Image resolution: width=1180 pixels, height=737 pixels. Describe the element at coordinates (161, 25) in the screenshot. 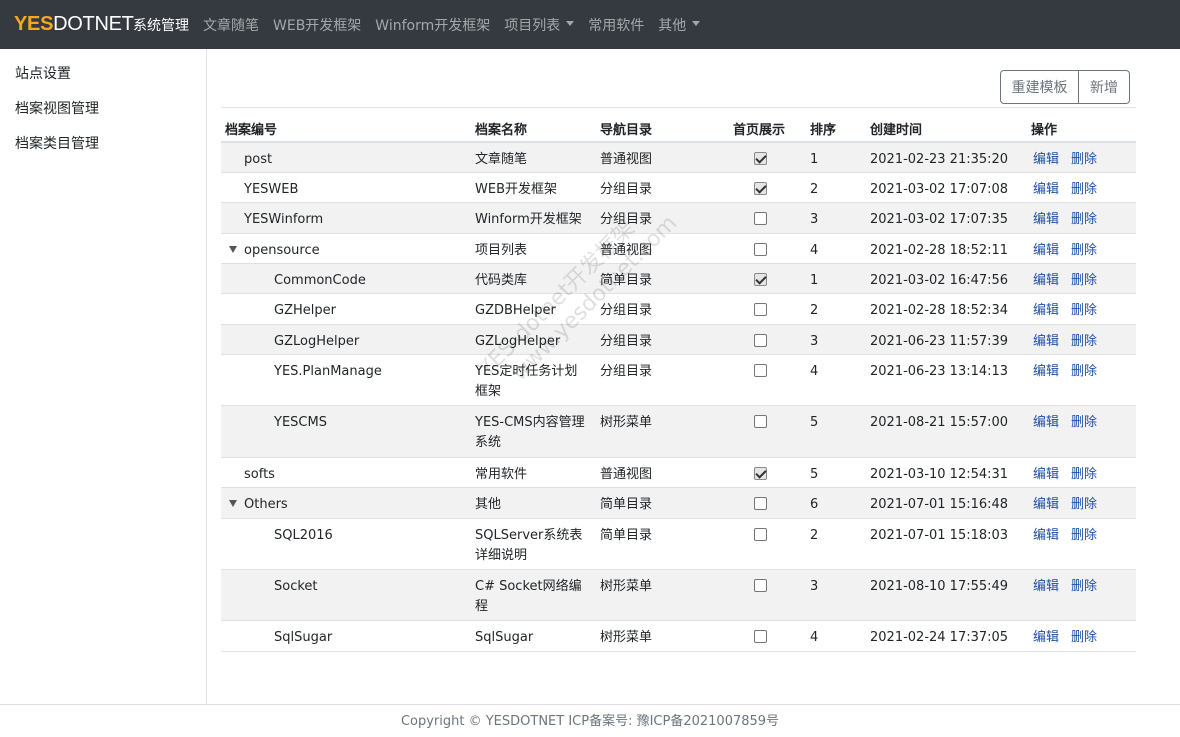

I see `nav-item-system: 系统管理` at that location.